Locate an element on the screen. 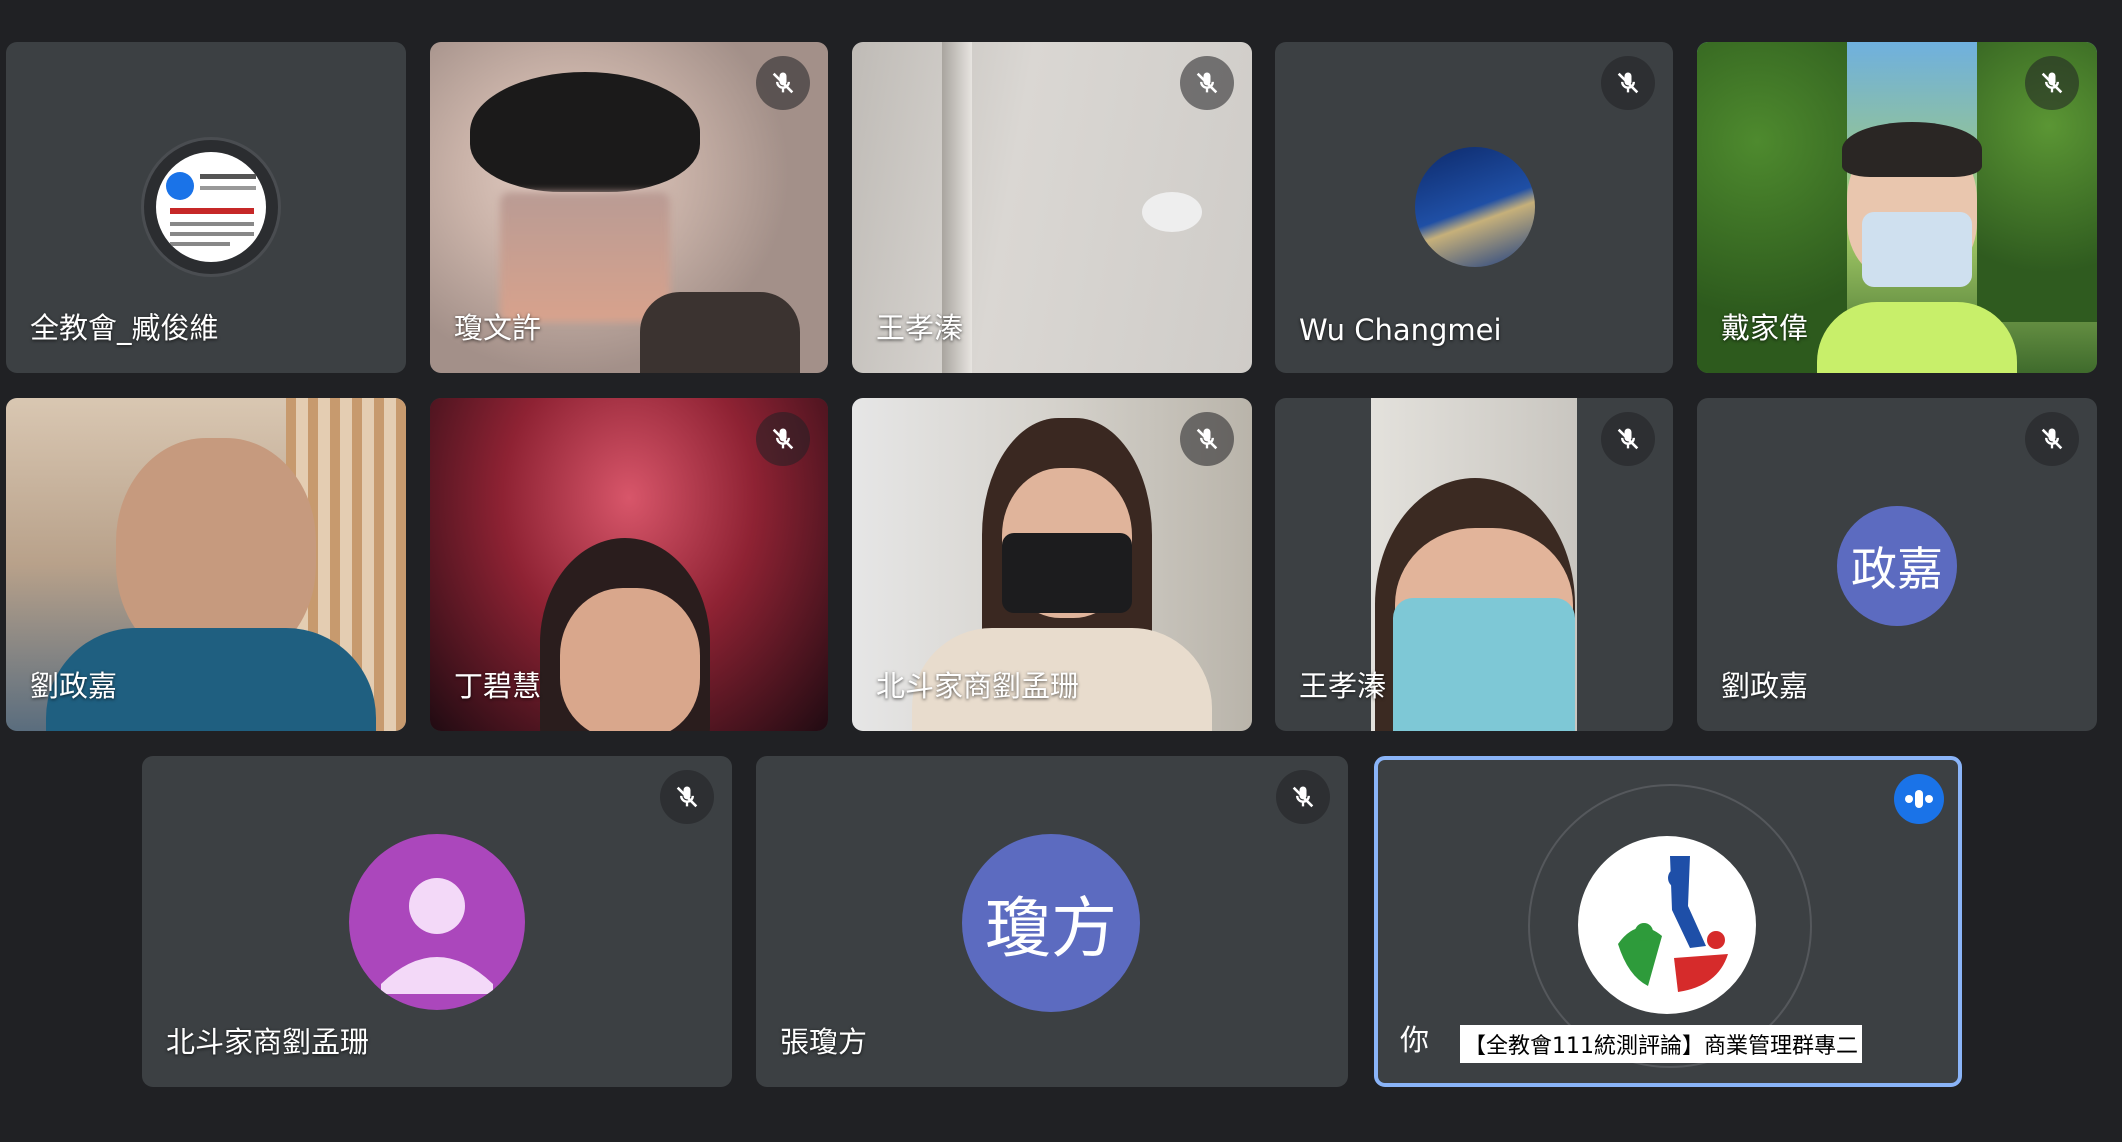  self-tile: 你 【全教會111統測評論】商業管理群專二 is located at coordinates (1668, 921).